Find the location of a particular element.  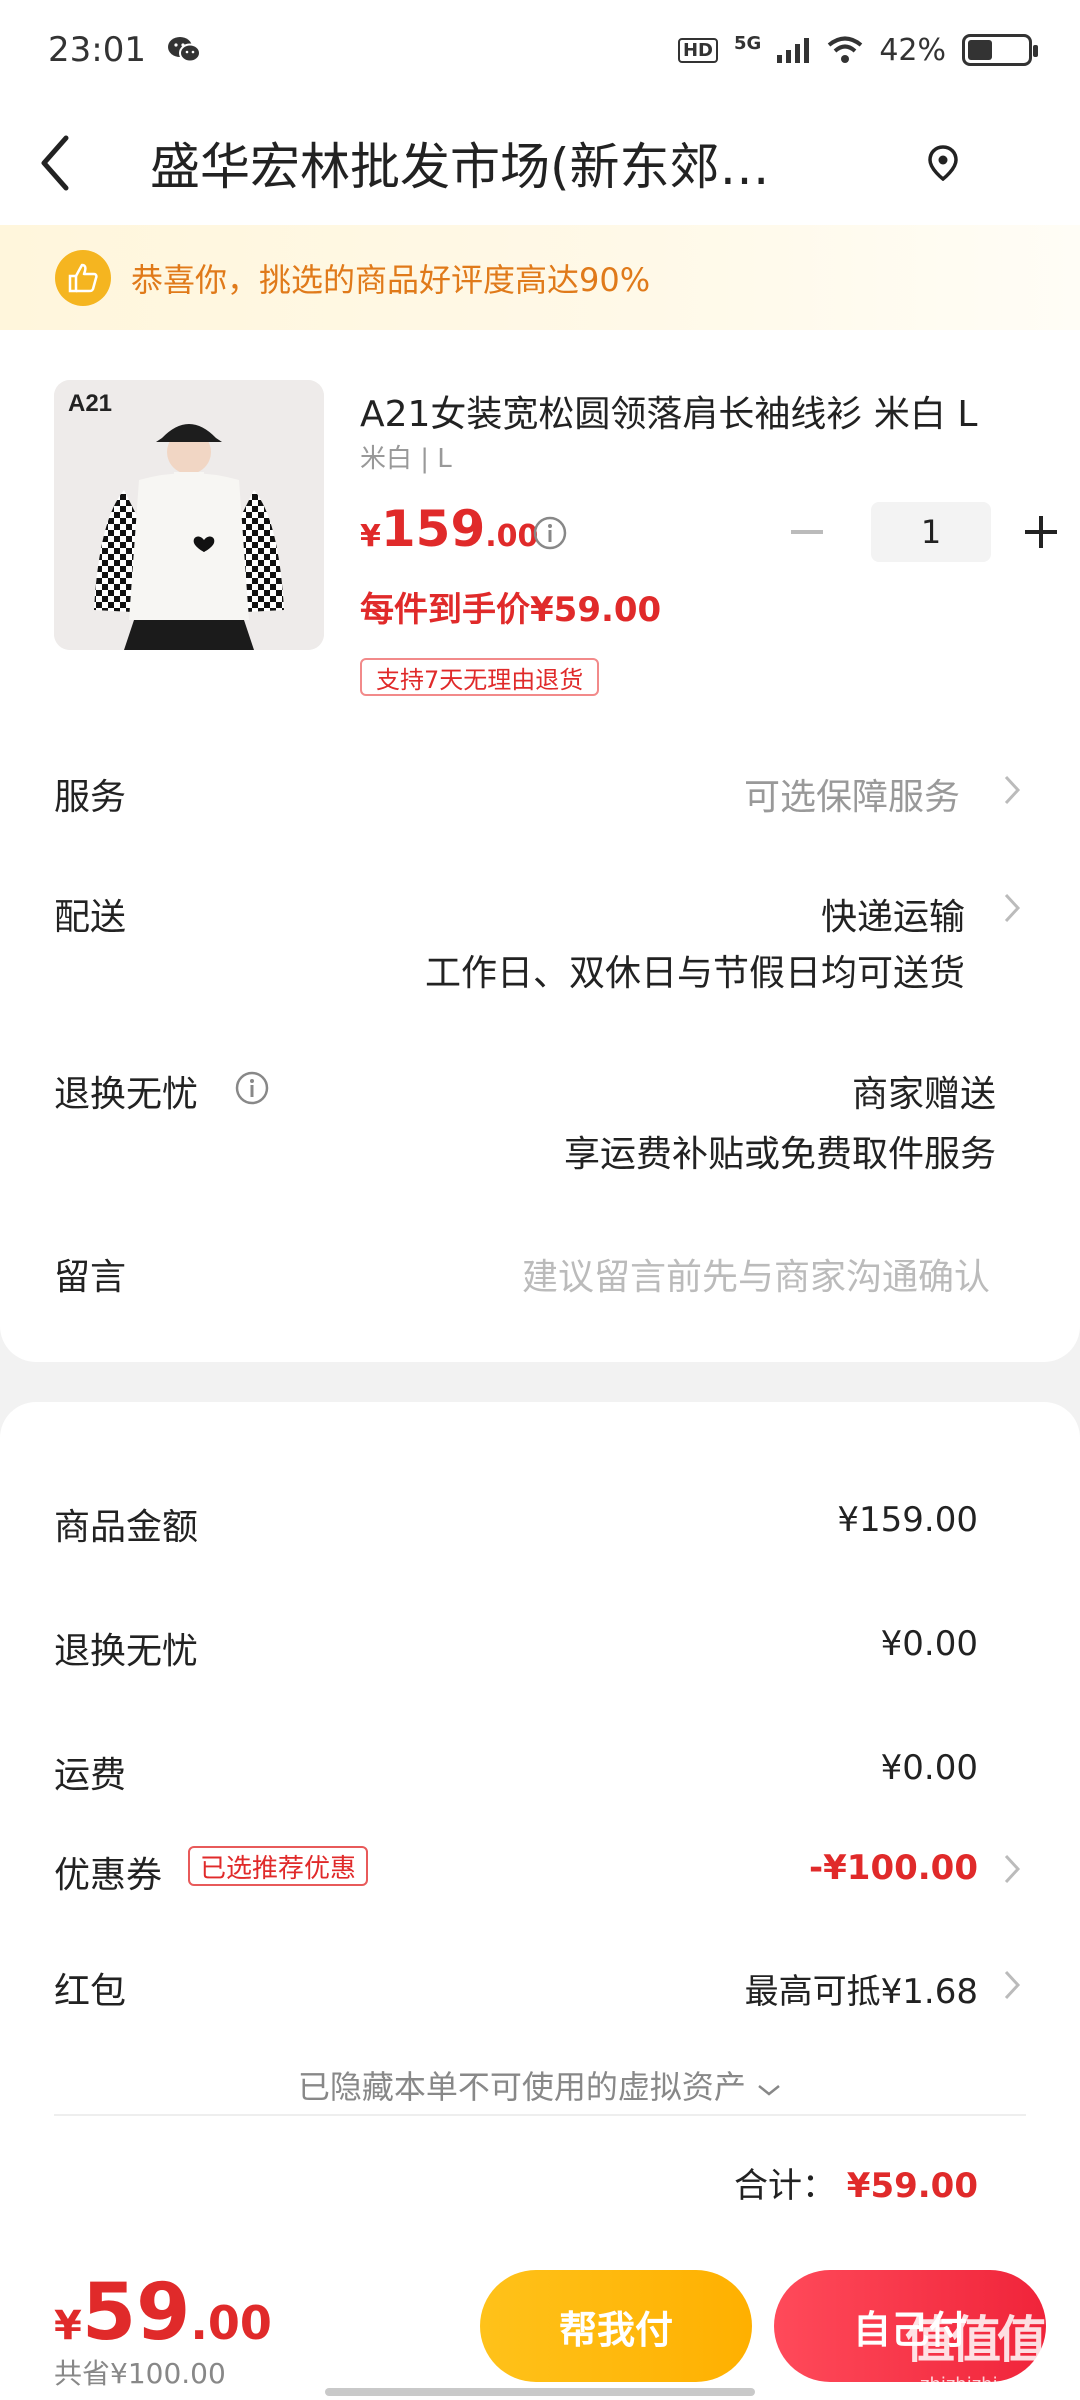

return-policy-tag: 支持7天无理由退货 is located at coordinates (480, 677).